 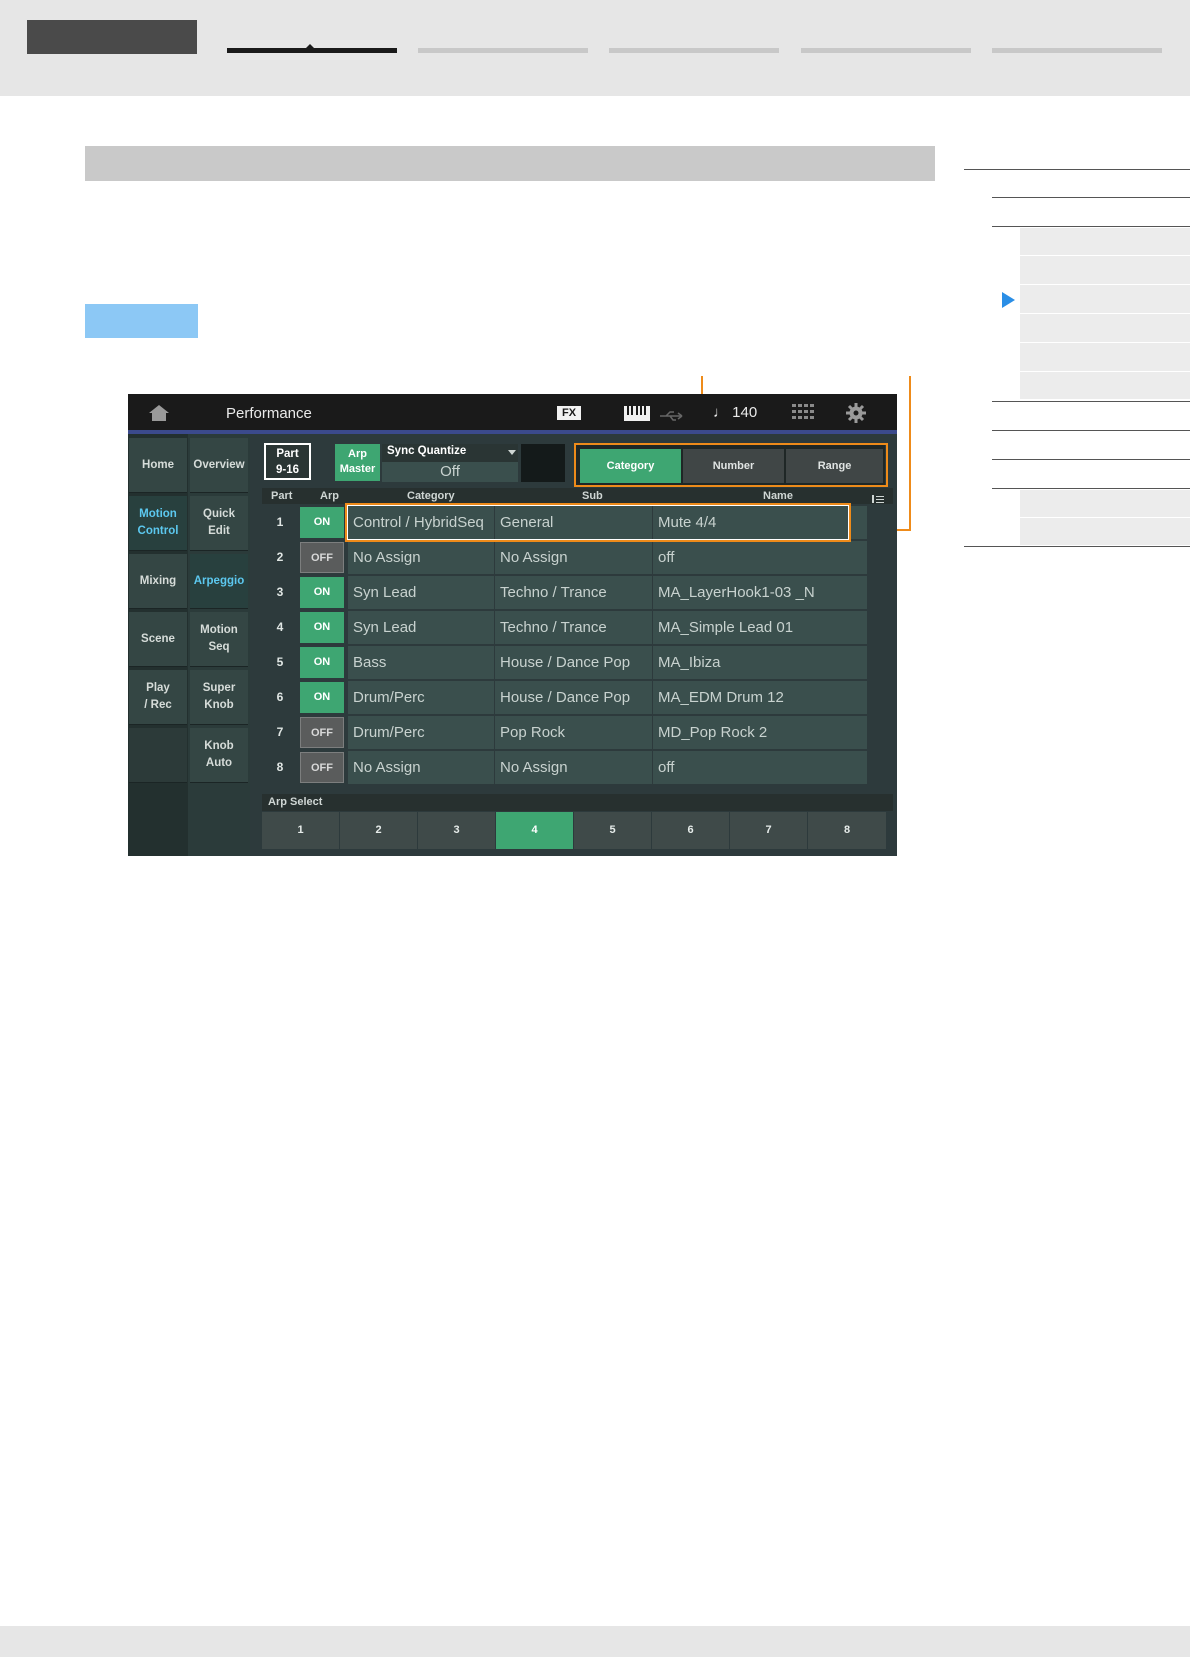 I want to click on arp-select-header, so click(x=577, y=802).